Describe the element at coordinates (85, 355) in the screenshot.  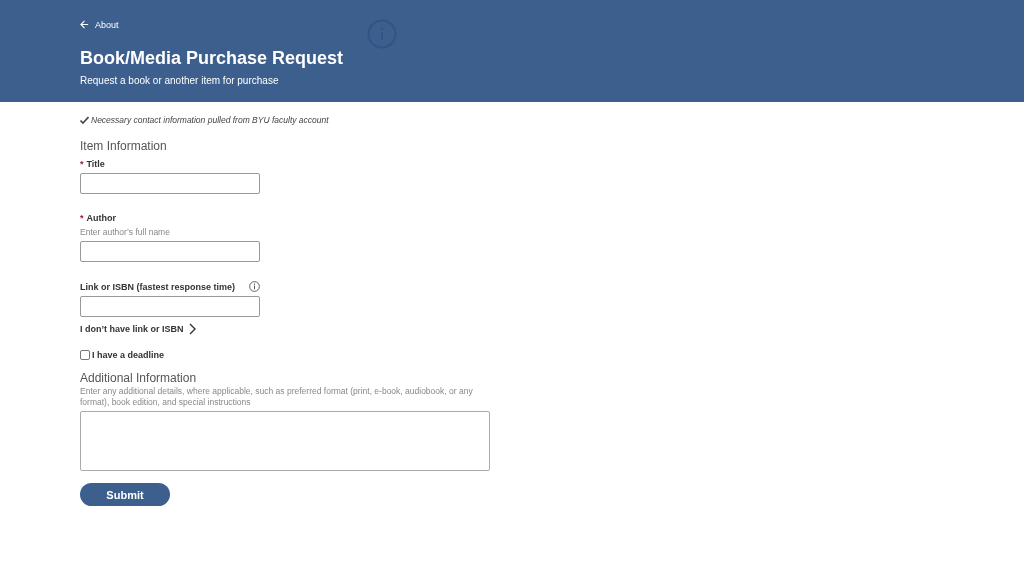
I see `deadline-checkbox` at that location.